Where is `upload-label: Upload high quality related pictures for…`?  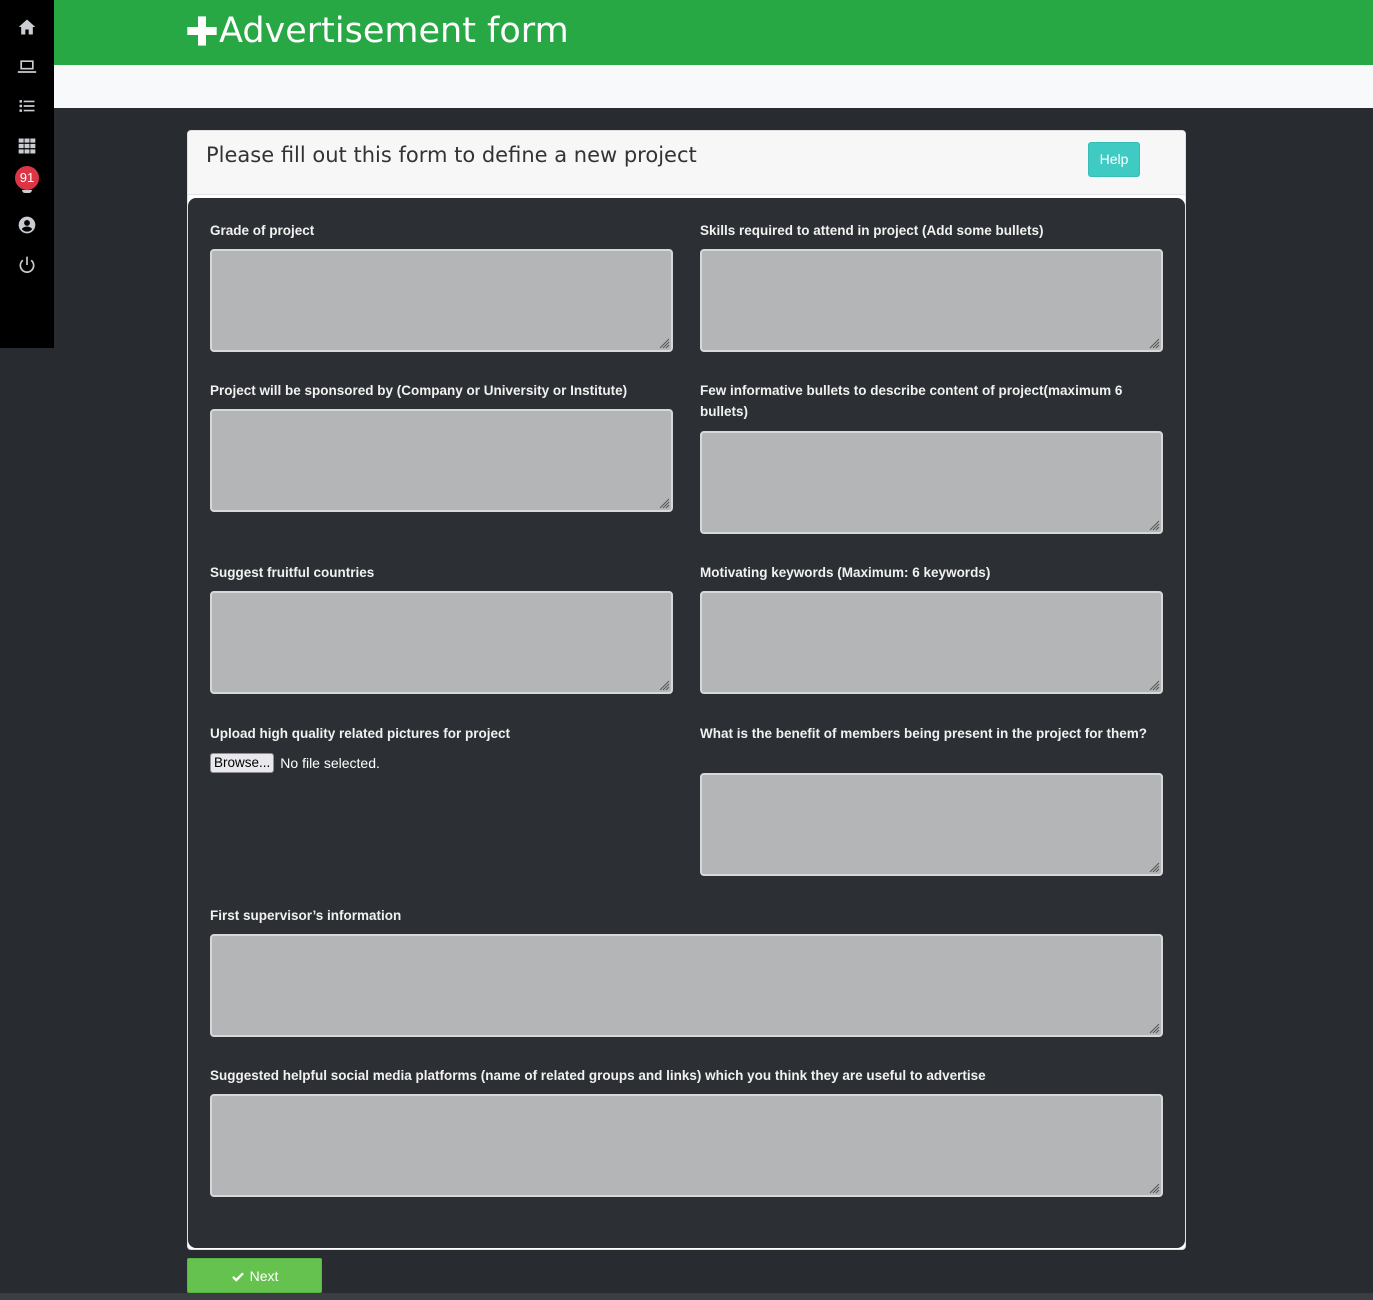 upload-label: Upload high quality related pictures for… is located at coordinates (360, 733).